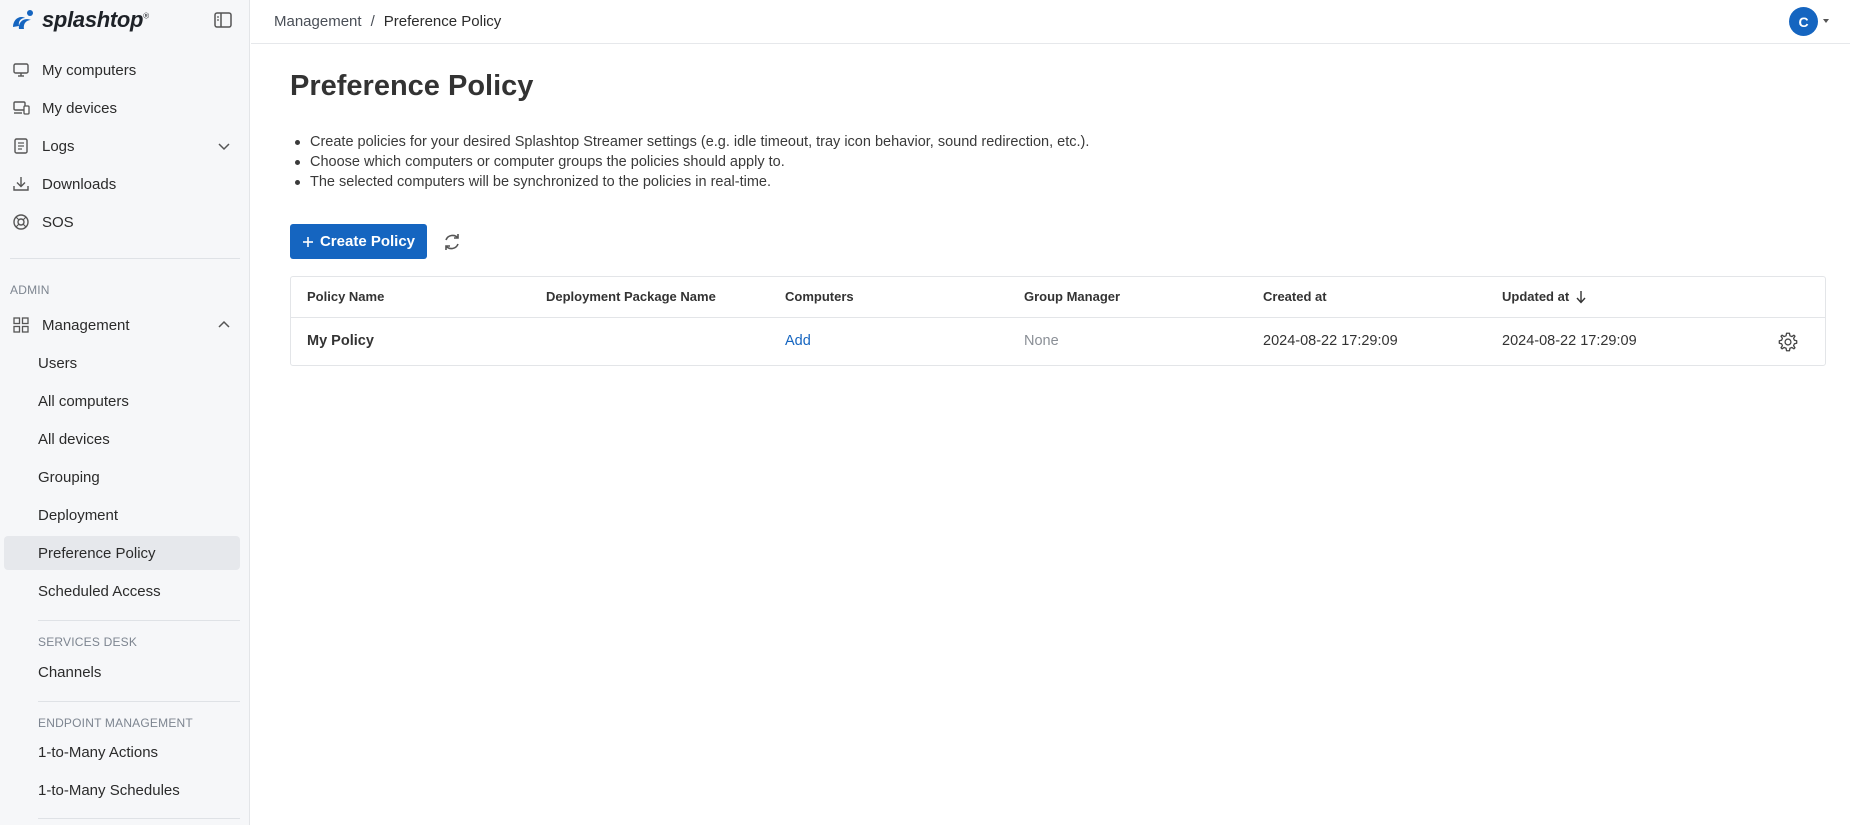 This screenshot has width=1850, height=825. Describe the element at coordinates (89, 70) in the screenshot. I see `sidebar-item-label: My computers` at that location.